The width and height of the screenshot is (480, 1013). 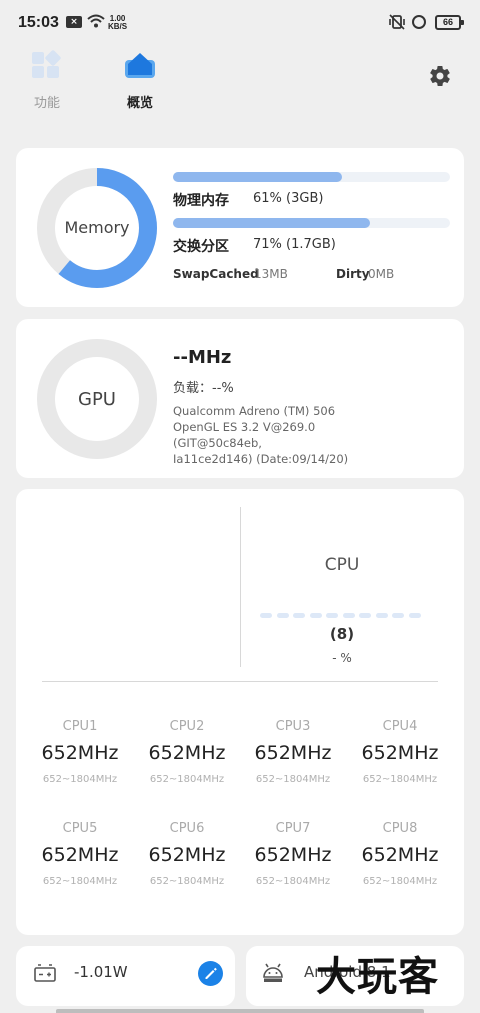 I want to click on cpu-core-name: CPU1, so click(x=80, y=726).